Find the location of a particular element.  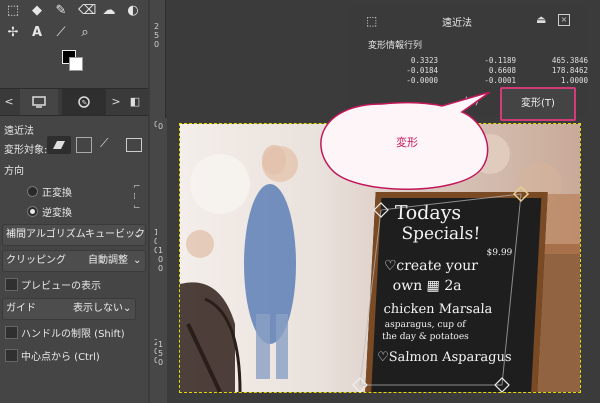

direction-label: 方向 is located at coordinates (14, 171).